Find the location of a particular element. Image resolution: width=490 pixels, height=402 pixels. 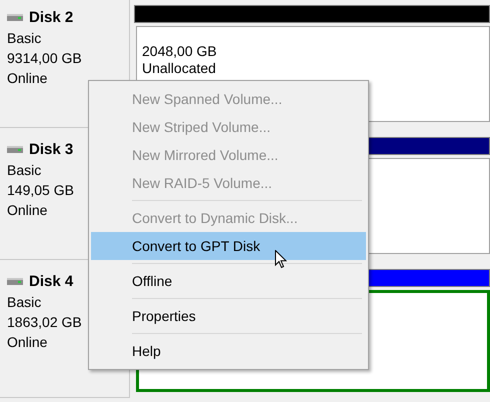

disk-name: Disk 2 is located at coordinates (51, 18).